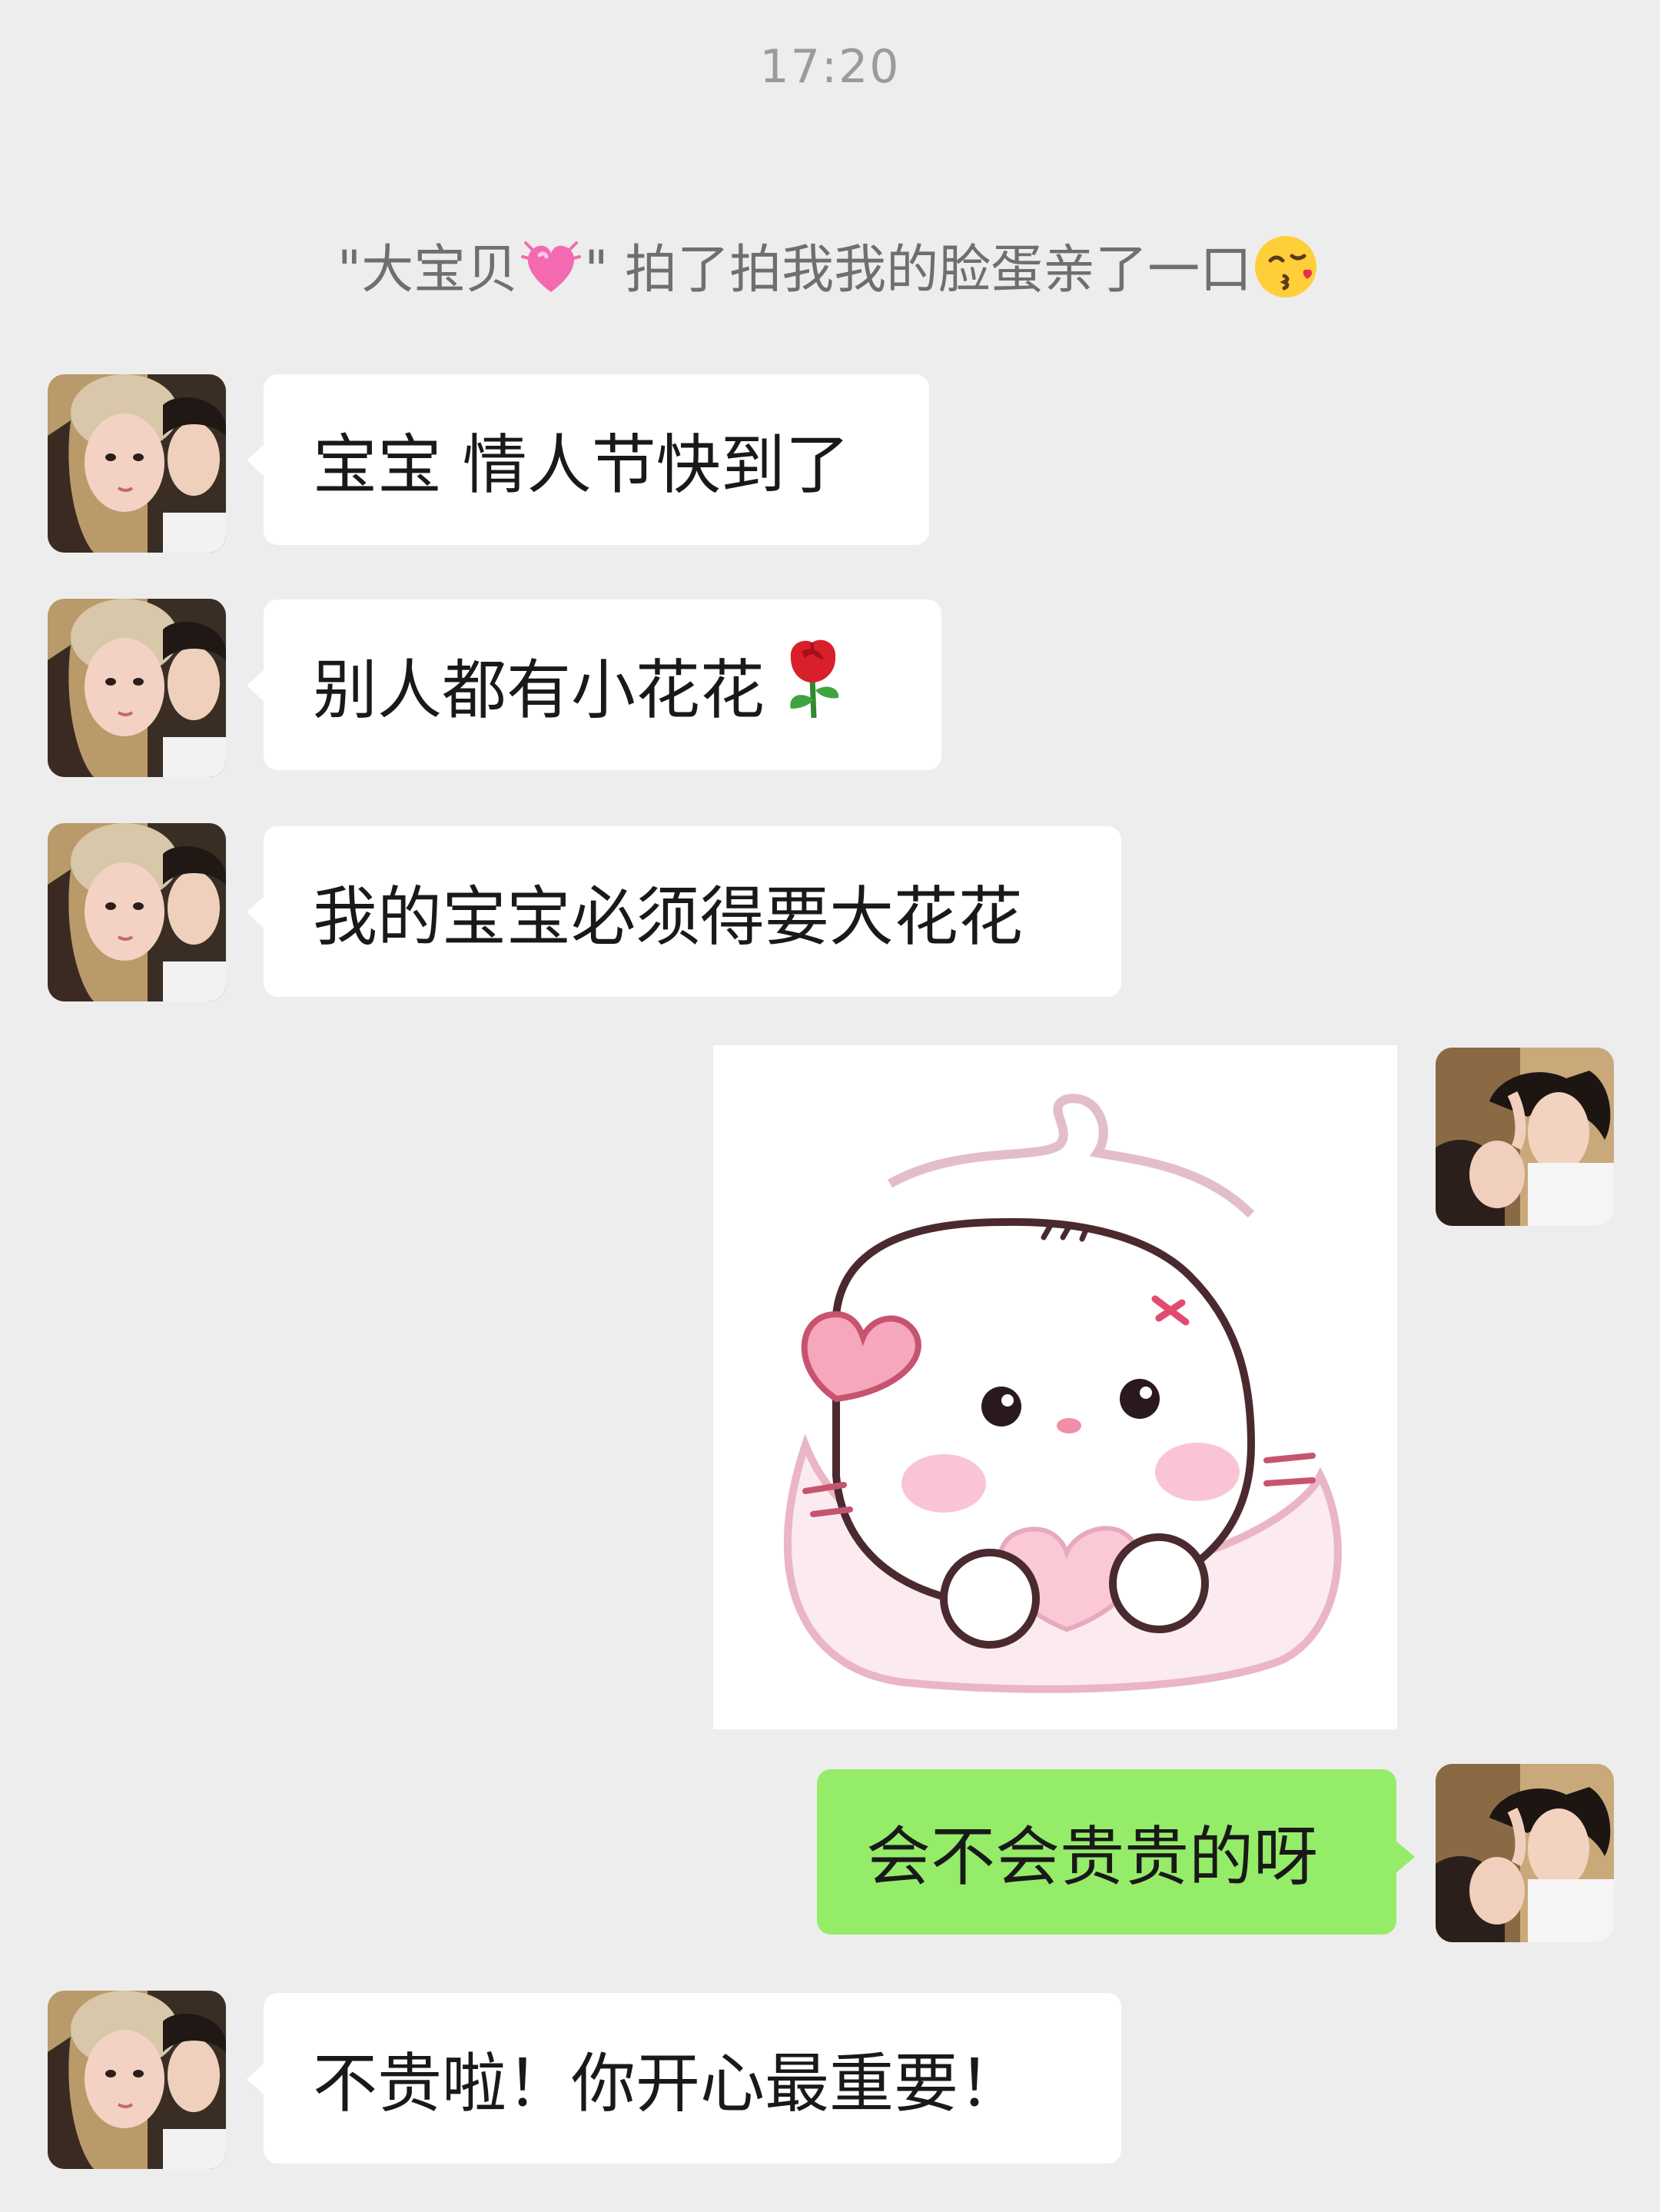 The image size is (1660, 2212). What do you see at coordinates (581, 465) in the screenshot?
I see `message-text: 宝宝 情人节快到了` at bounding box center [581, 465].